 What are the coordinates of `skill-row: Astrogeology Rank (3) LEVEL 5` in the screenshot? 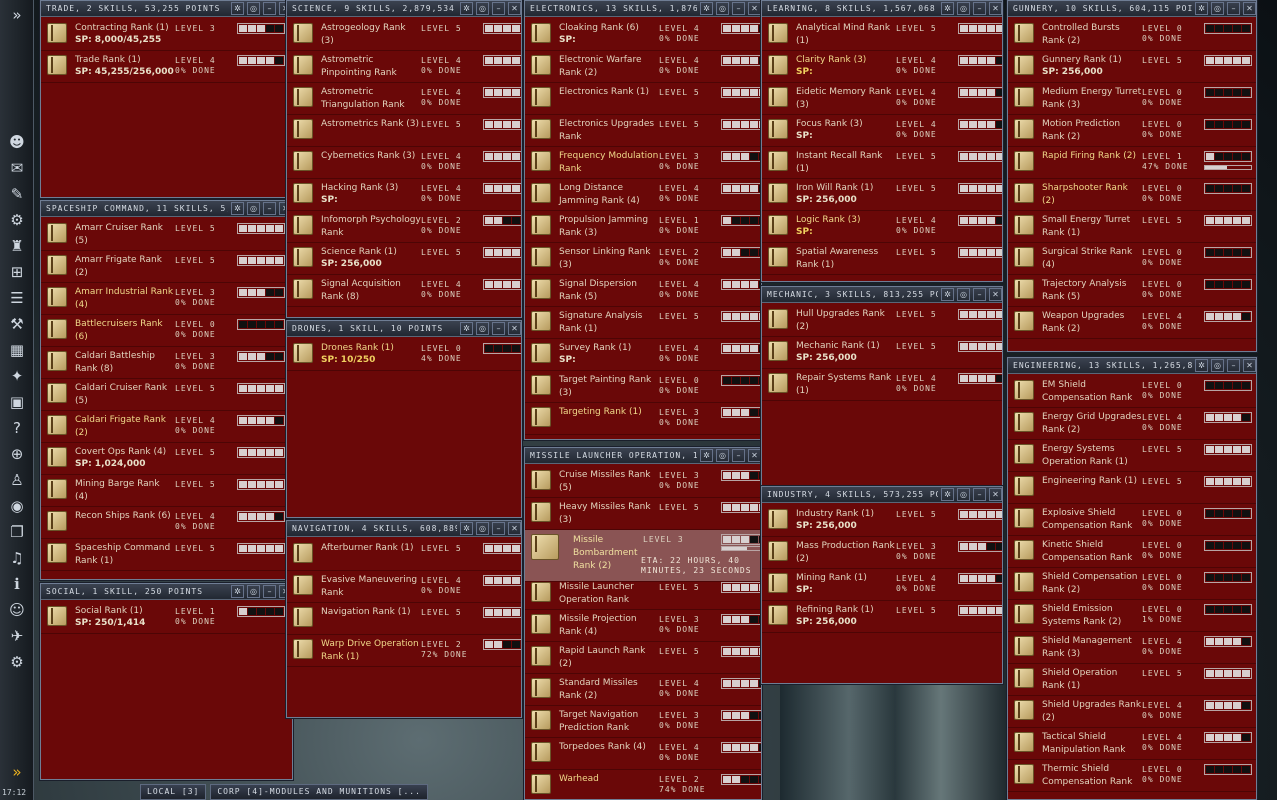 It's located at (404, 35).